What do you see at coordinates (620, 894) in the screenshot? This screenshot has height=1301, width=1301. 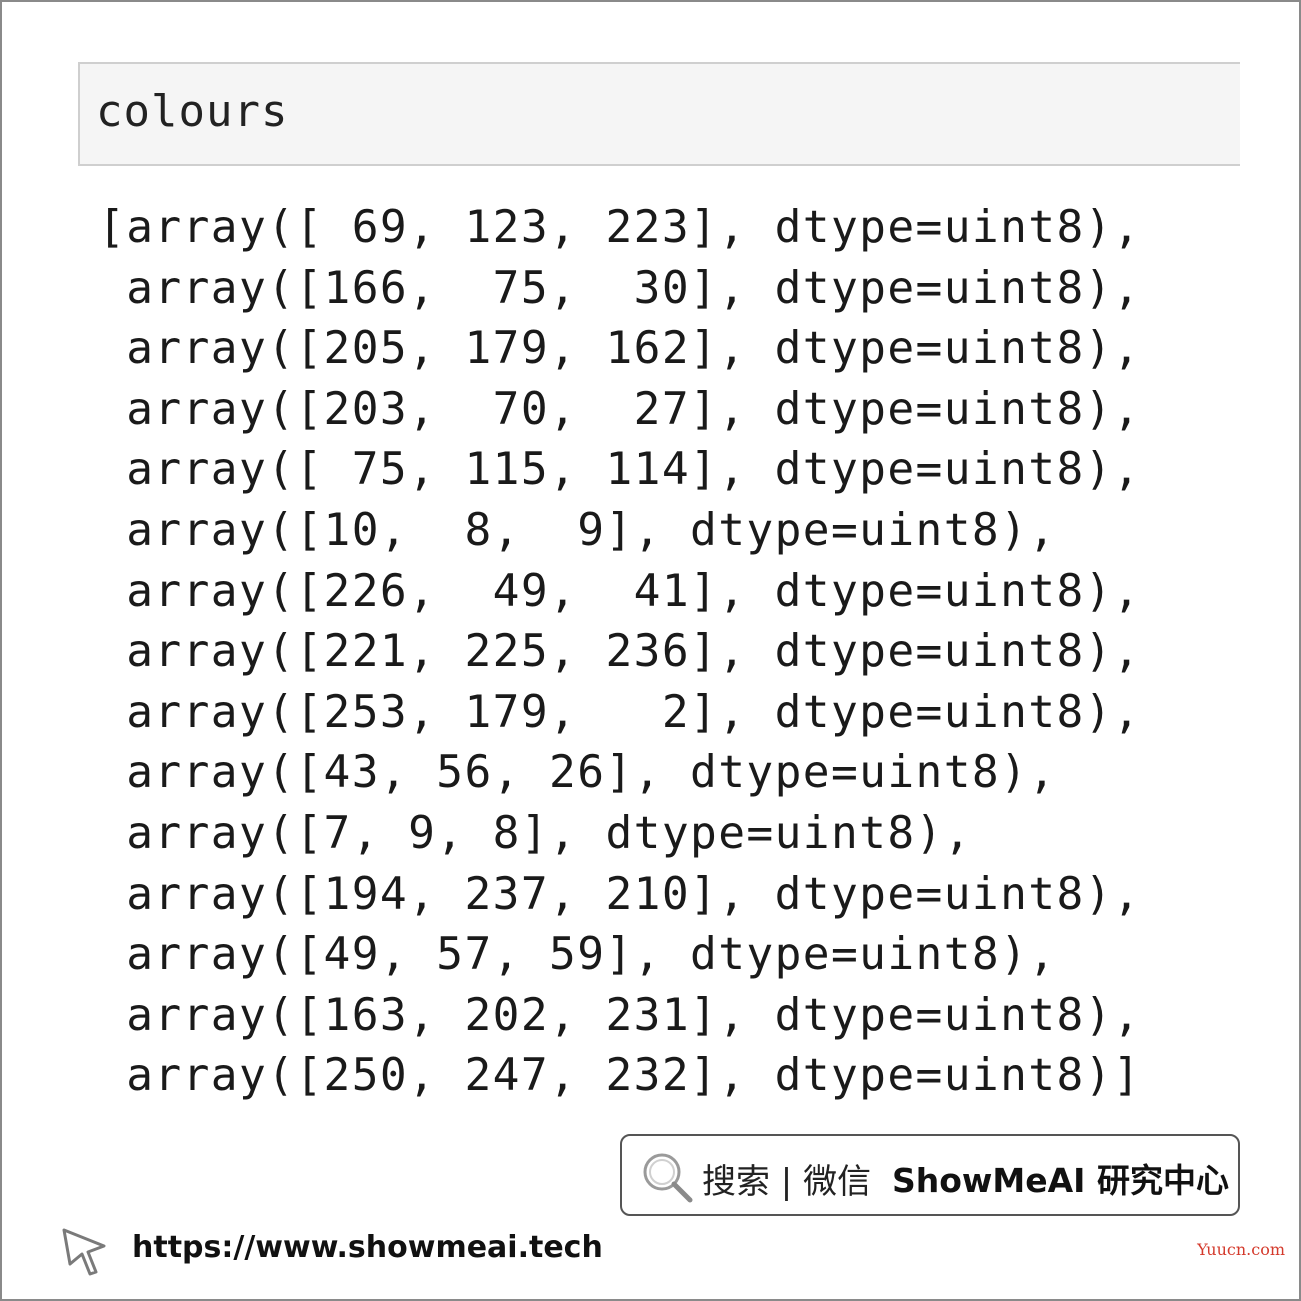 I see `output-line: array([194, 237, 210], dtype=uint8),` at bounding box center [620, 894].